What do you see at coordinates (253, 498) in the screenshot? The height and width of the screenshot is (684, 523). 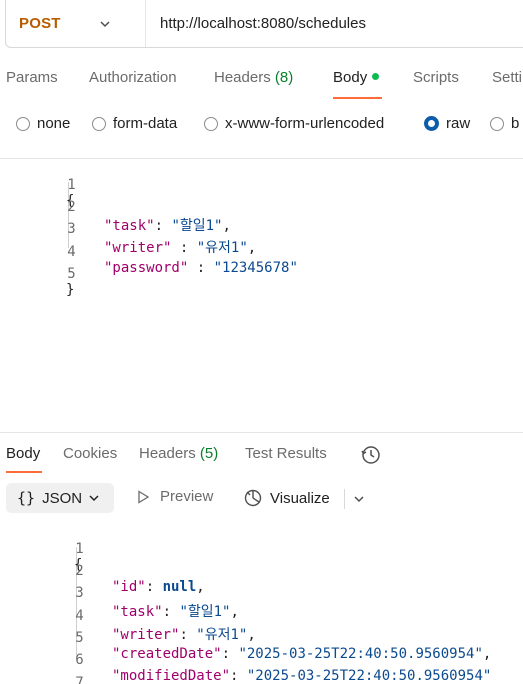 I see `visualize-icon` at bounding box center [253, 498].